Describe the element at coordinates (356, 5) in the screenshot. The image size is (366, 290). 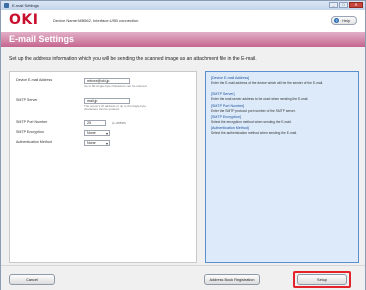
I see `close-button: ✕` at that location.